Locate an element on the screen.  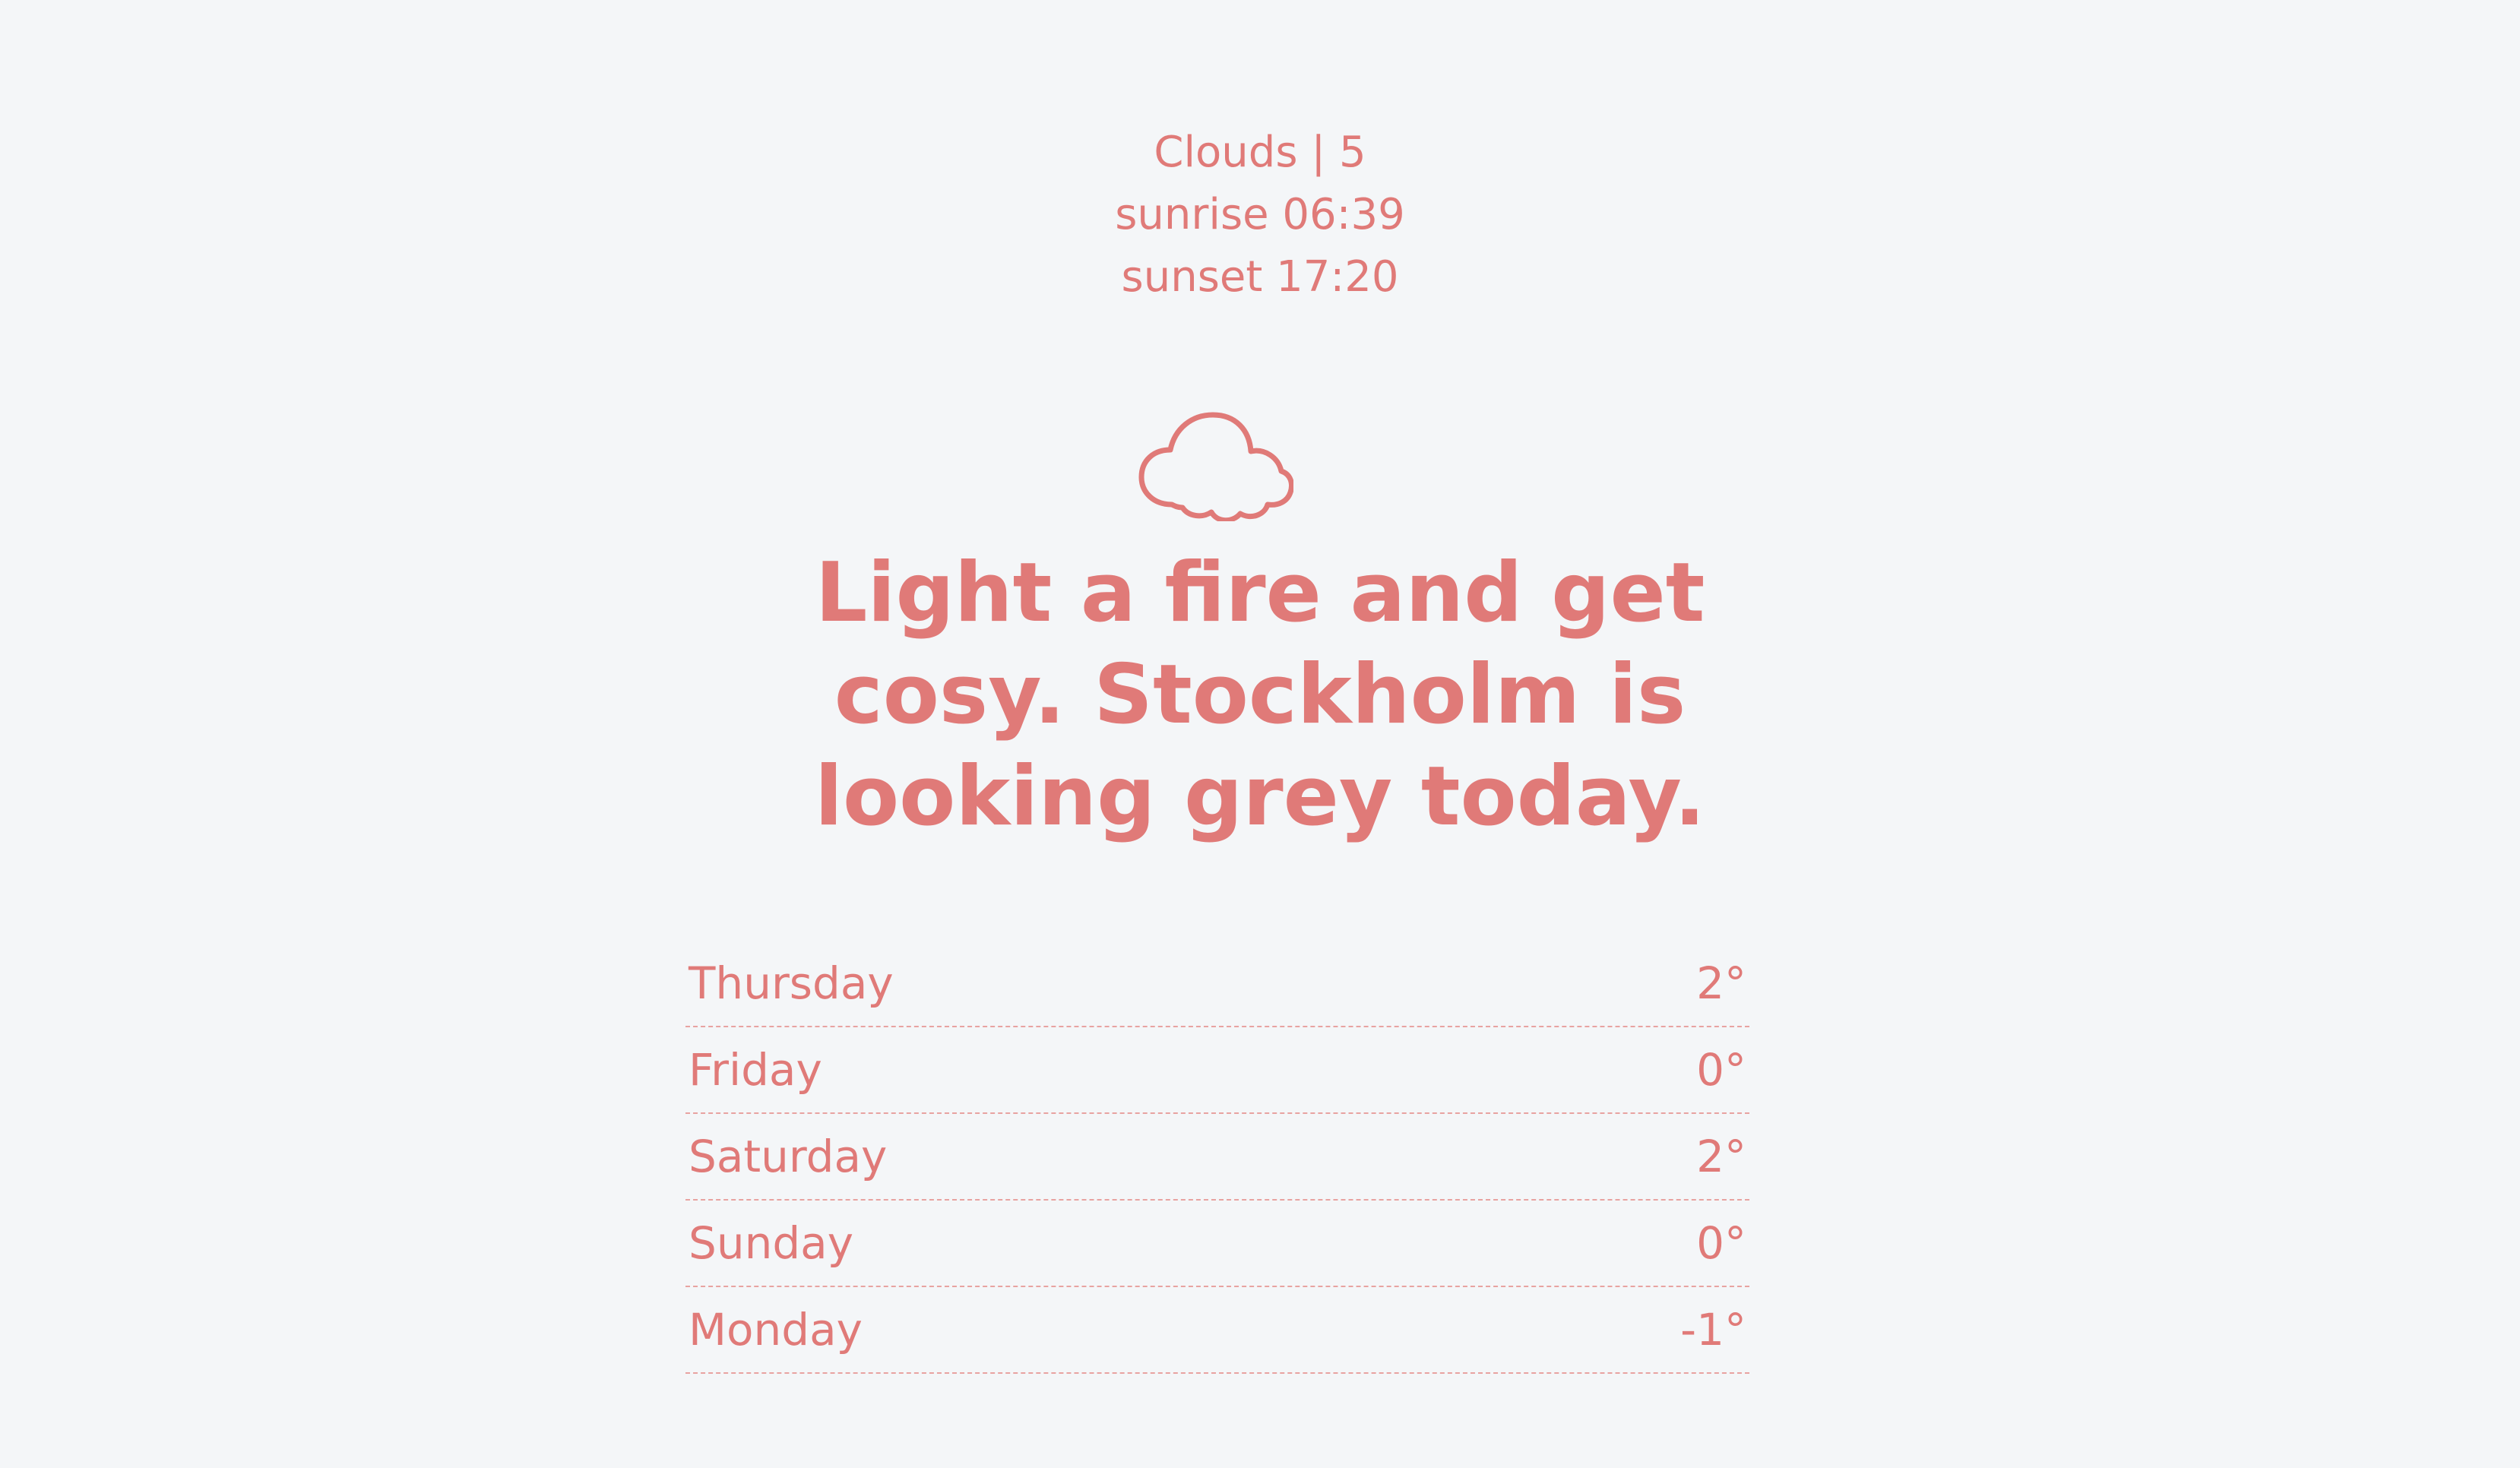
forecast-row-monday: Monday -1° is located at coordinates (1217, 1330).